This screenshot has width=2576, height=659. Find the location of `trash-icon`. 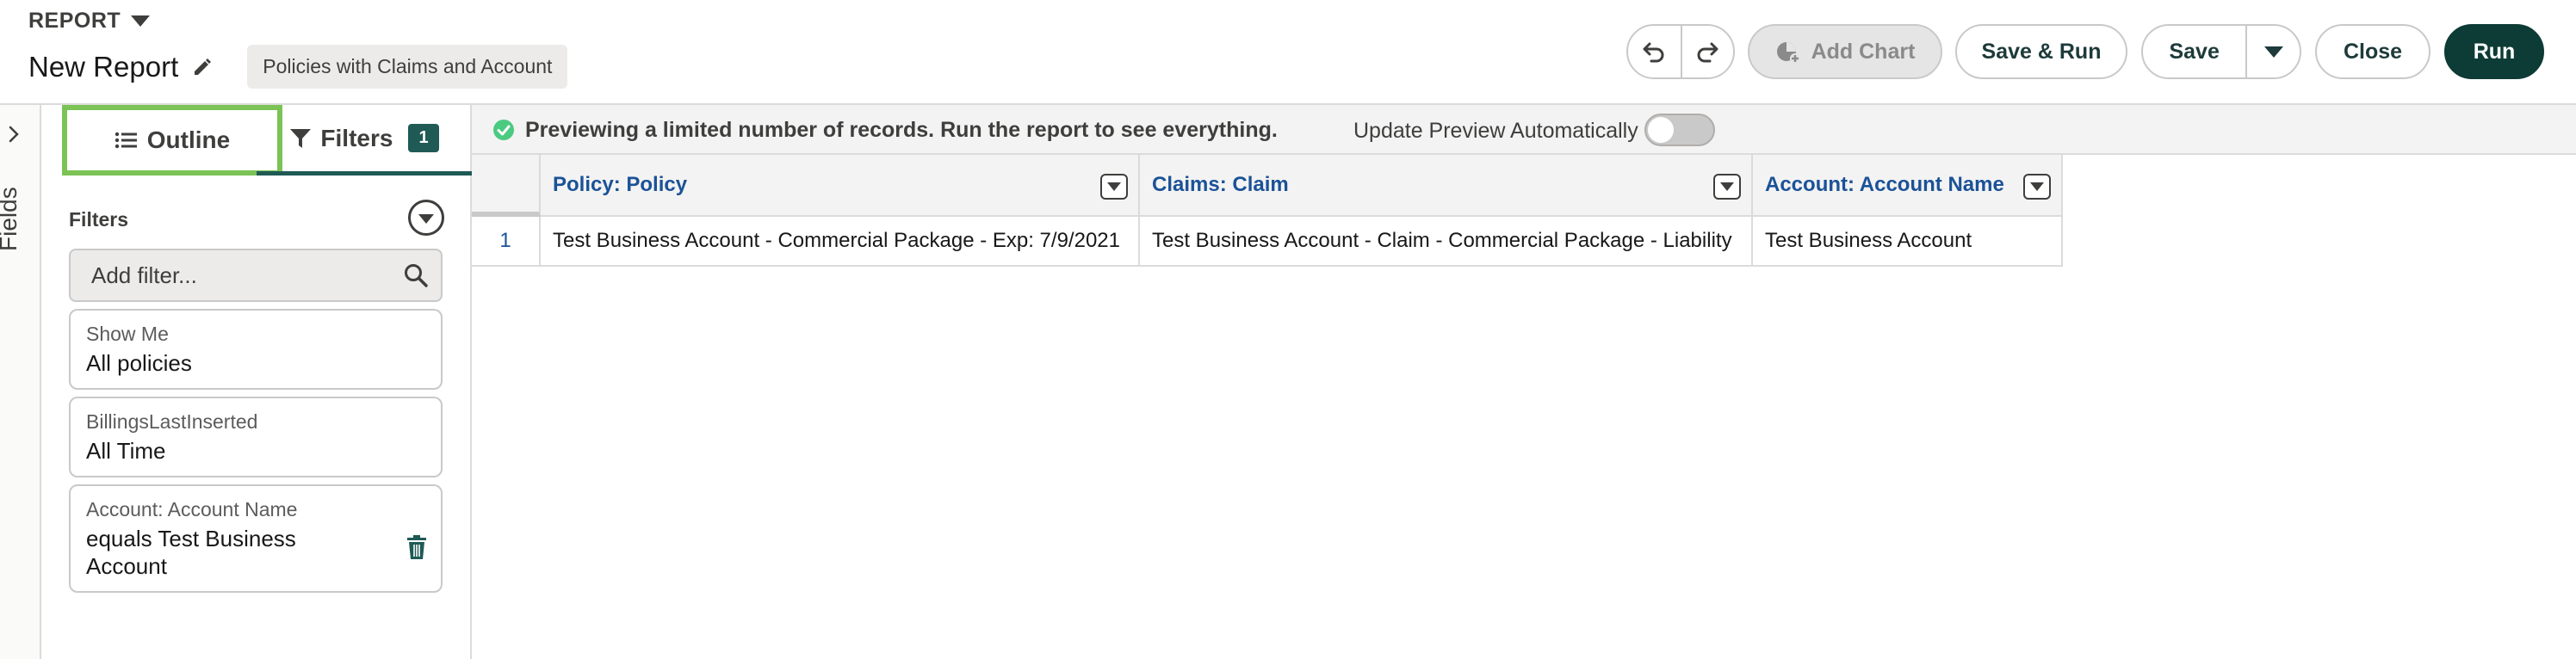

trash-icon is located at coordinates (417, 547).